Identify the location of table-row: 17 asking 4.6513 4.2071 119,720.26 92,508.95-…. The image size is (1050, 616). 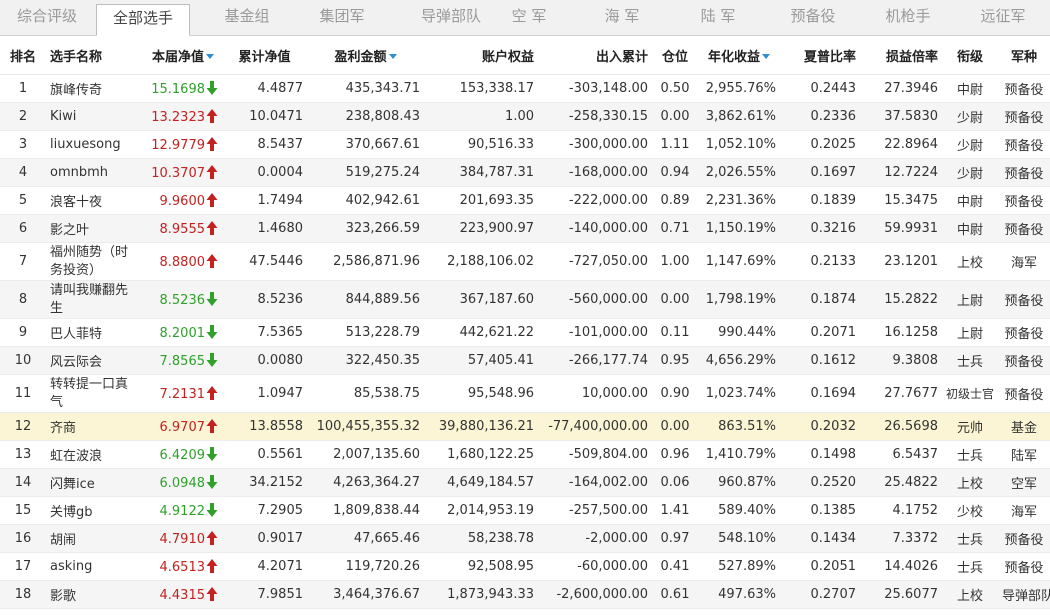
(525, 566).